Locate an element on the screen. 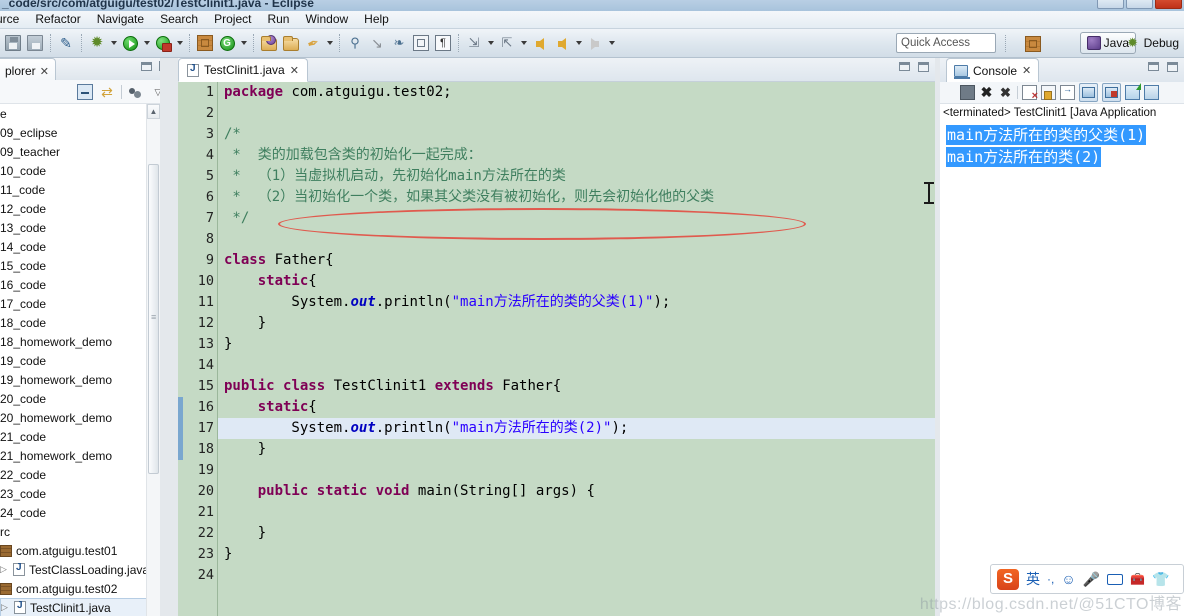 The image size is (1184, 616). show-console-on-output-button is located at coordinates (1088, 92).